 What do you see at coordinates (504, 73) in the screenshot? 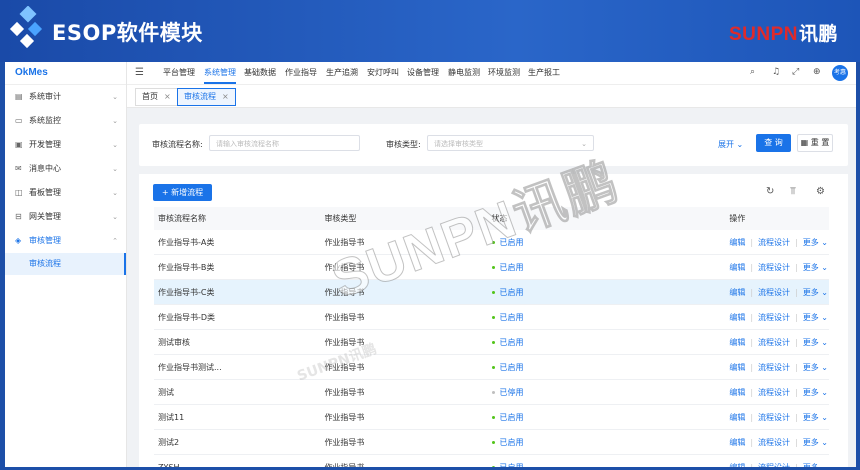
I see `nav-item-environment: 环境监测` at bounding box center [504, 73].